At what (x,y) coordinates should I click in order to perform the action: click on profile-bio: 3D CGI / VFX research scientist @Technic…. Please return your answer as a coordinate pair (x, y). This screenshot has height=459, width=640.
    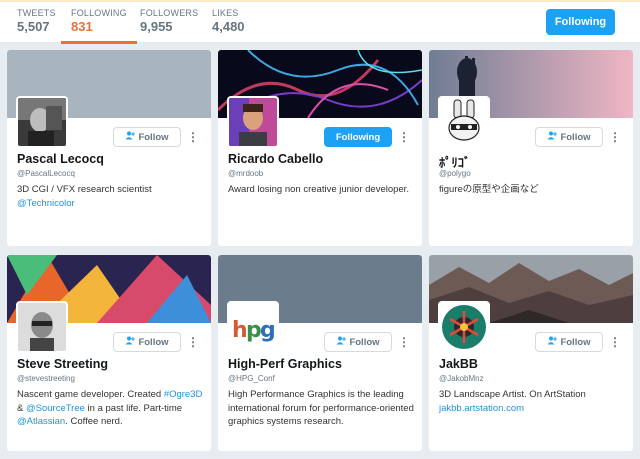
    Looking at the image, I should click on (111, 196).